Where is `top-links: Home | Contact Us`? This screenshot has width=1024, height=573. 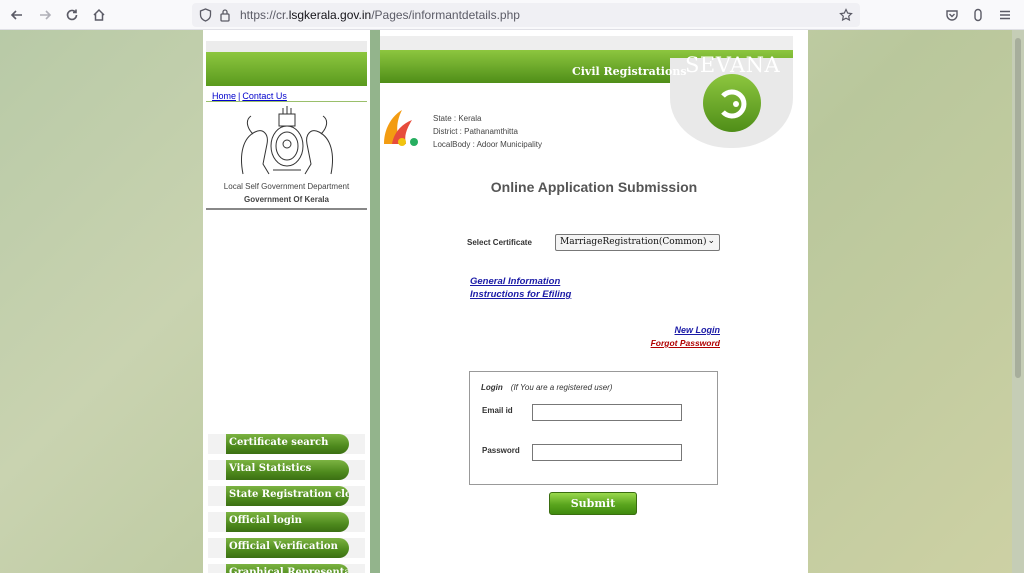
top-links: Home | Contact Us is located at coordinates (249, 96).